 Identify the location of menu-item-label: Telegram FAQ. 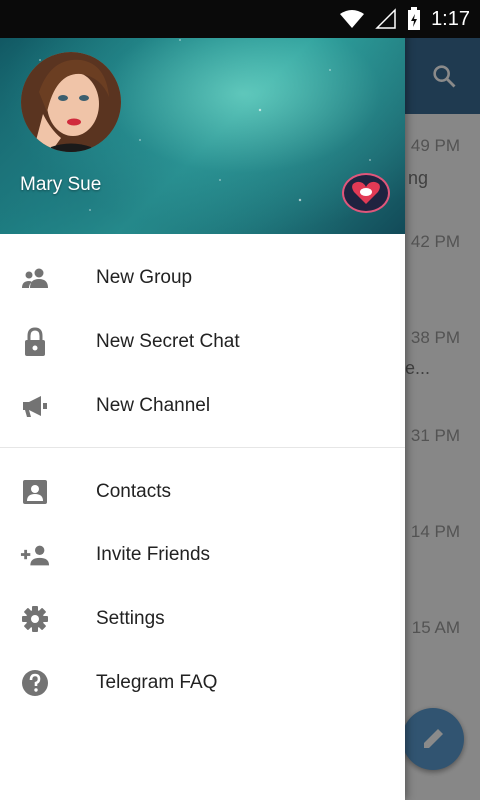
(157, 682).